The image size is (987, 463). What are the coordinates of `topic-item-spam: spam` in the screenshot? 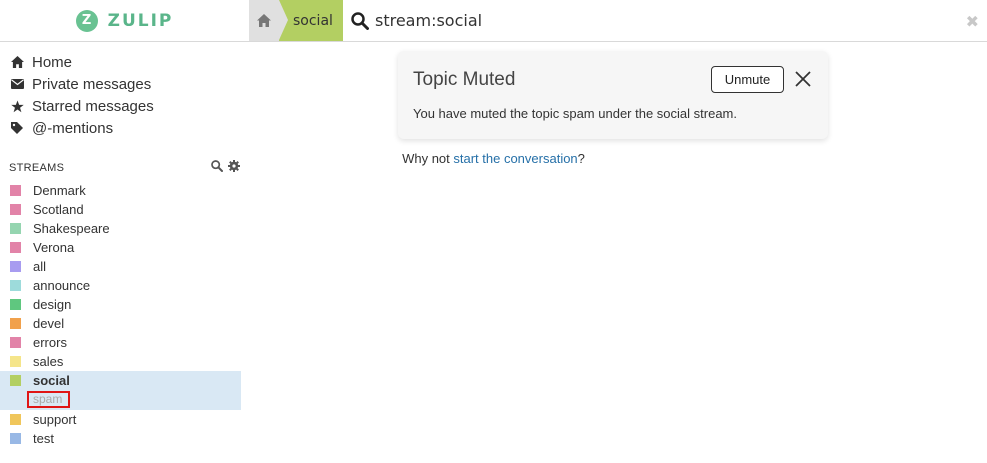 It's located at (48, 399).